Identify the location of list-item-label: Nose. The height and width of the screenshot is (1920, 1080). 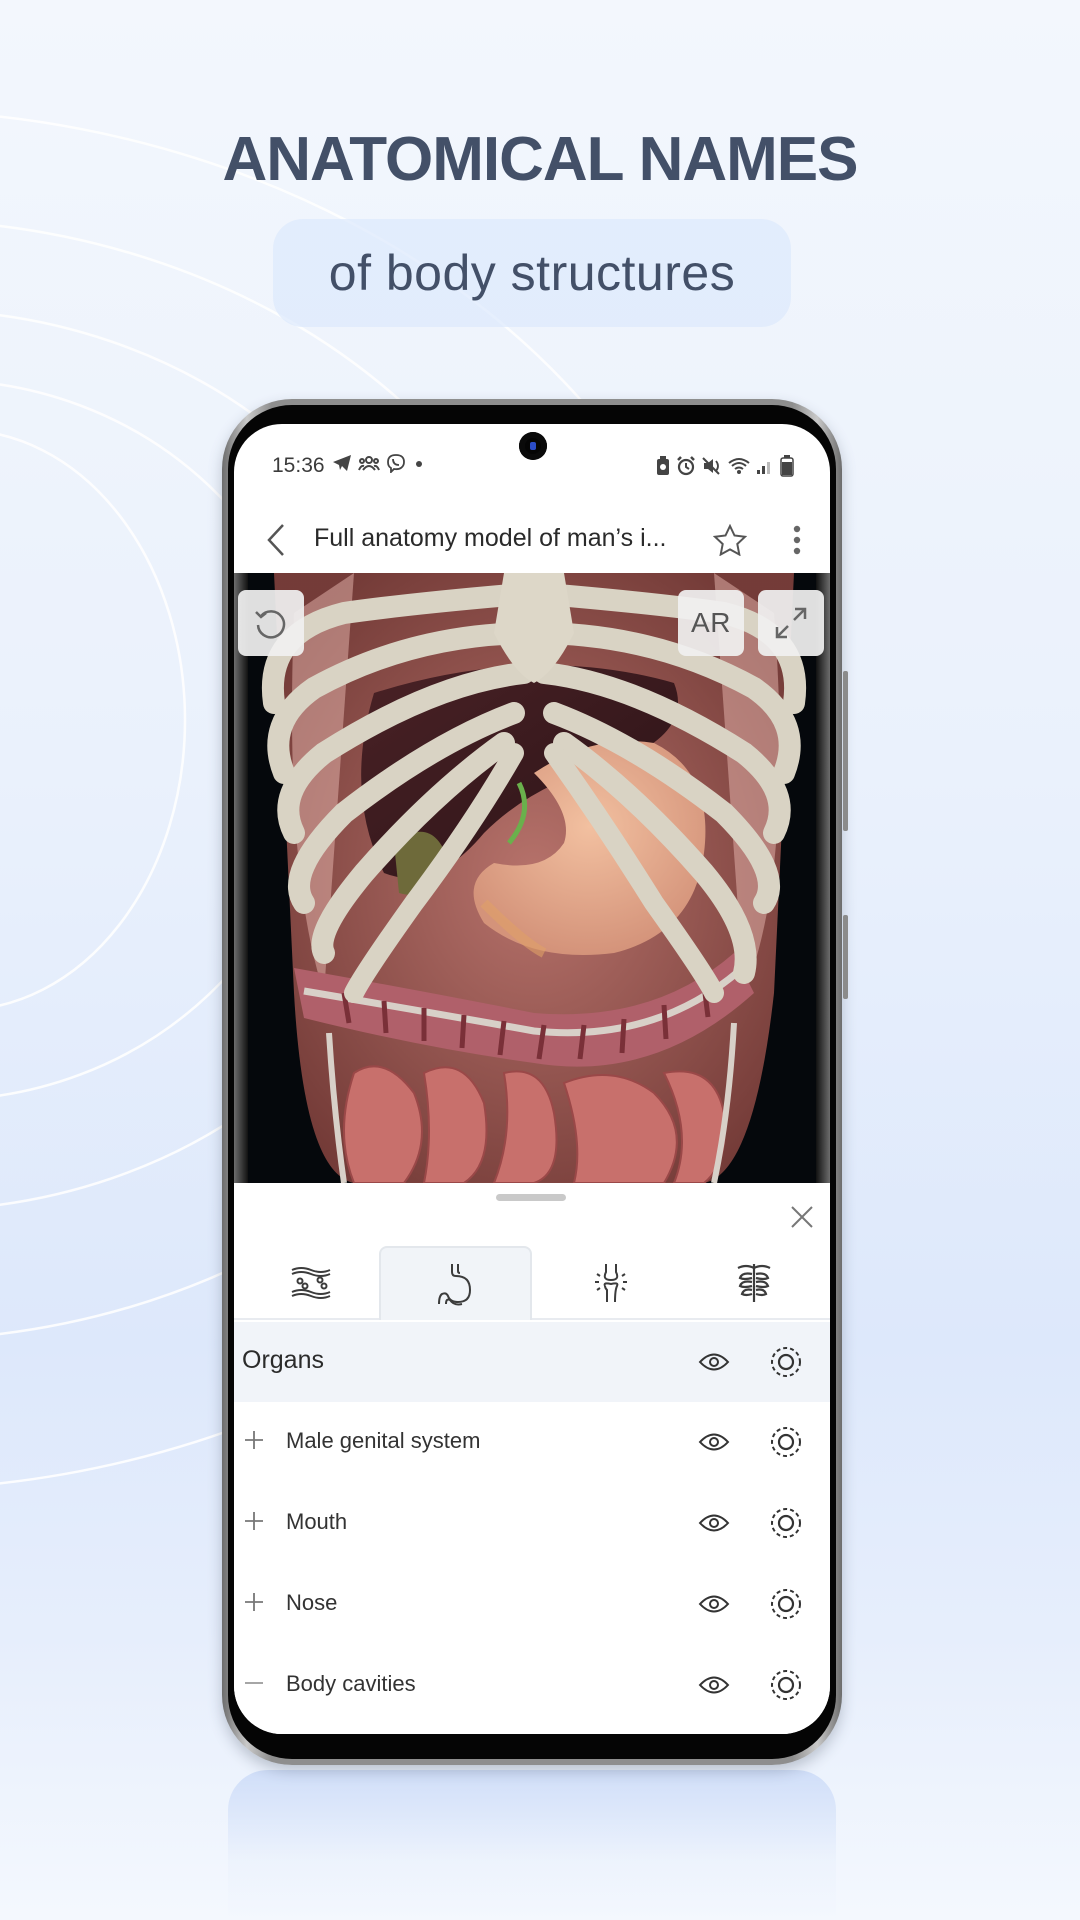
(312, 1602).